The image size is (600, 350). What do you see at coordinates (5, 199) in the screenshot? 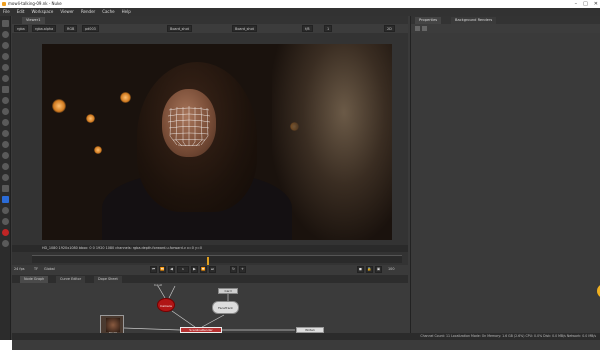
I see `blink-tool-icon` at bounding box center [5, 199].